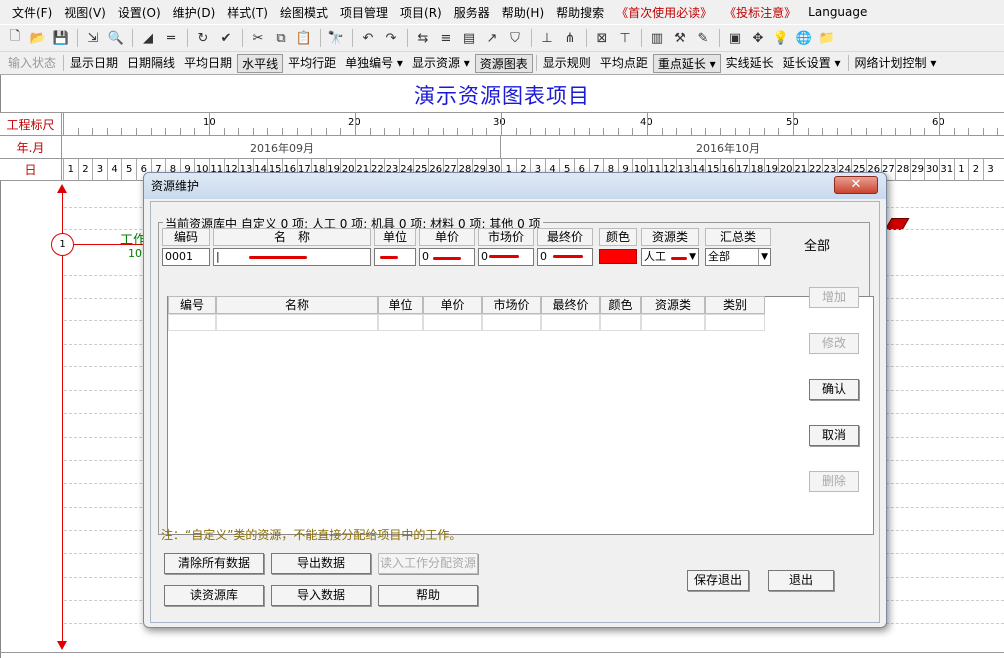 Image resolution: width=1004 pixels, height=658 pixels. What do you see at coordinates (214, 595) in the screenshot?
I see `dialog-button: 读资源库` at bounding box center [214, 595].